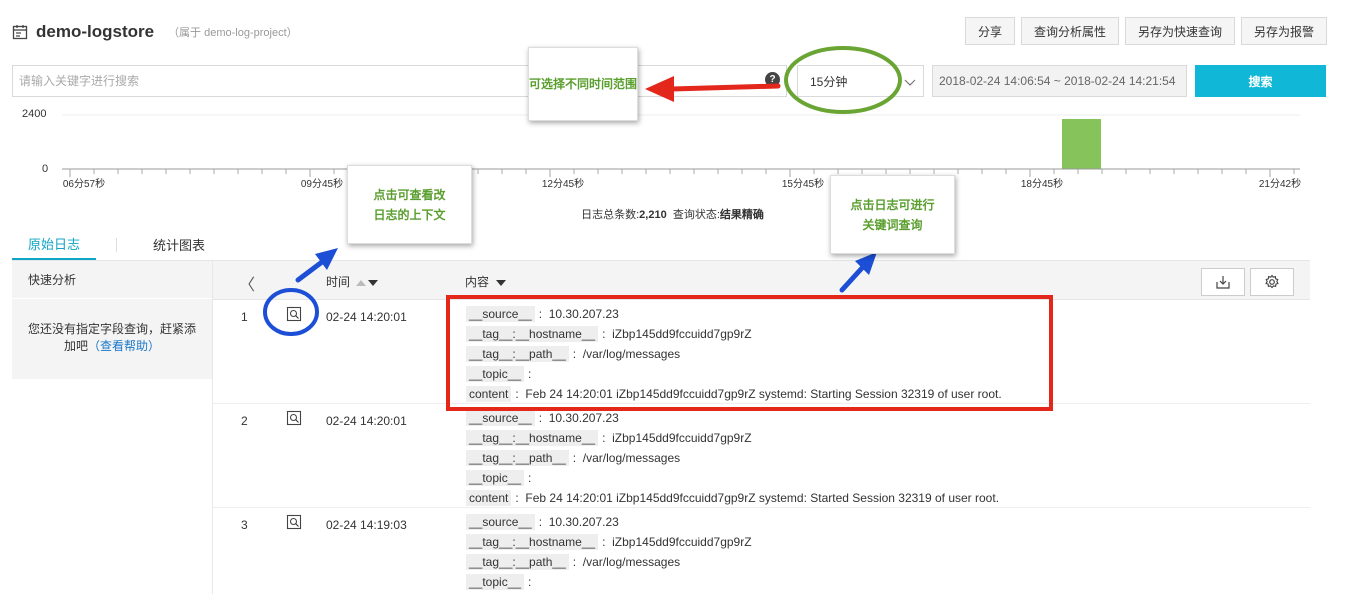 The height and width of the screenshot is (594, 1345). What do you see at coordinates (84, 183) in the screenshot?
I see `histogram-x-label: 06分57秒` at bounding box center [84, 183].